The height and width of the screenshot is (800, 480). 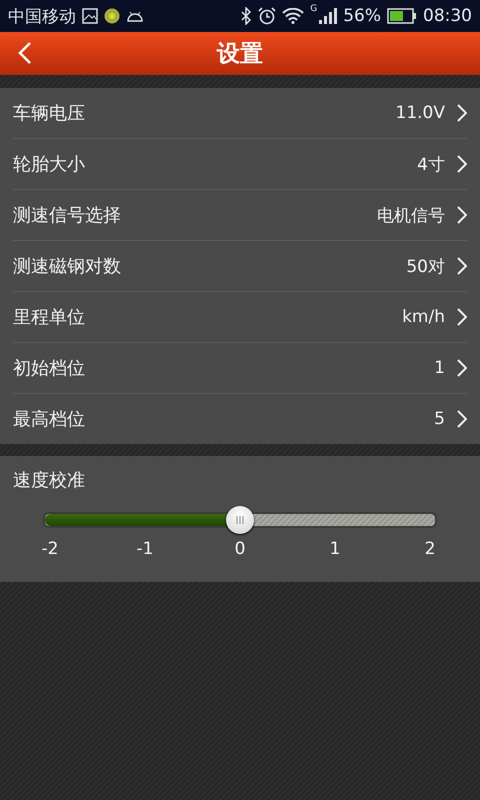 What do you see at coordinates (240, 549) in the screenshot?
I see `tick-label: 0` at bounding box center [240, 549].